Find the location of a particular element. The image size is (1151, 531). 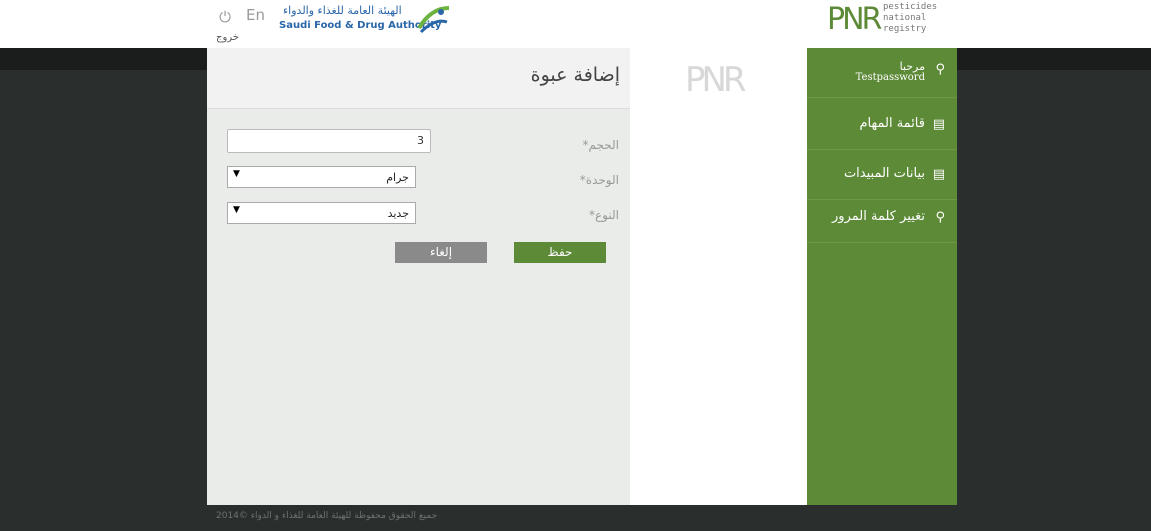

type-select: جديد ▼ is located at coordinates (321, 213).